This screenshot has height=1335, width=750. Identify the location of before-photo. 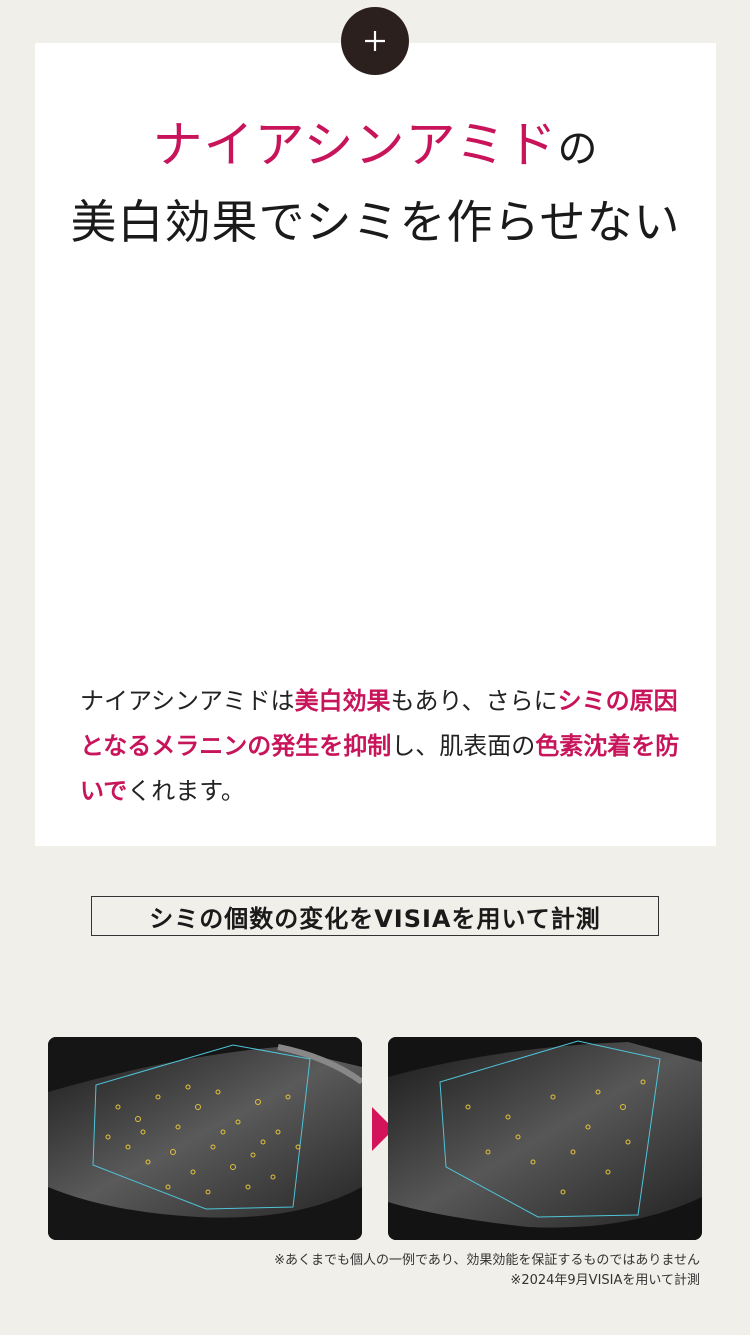
(205, 1138).